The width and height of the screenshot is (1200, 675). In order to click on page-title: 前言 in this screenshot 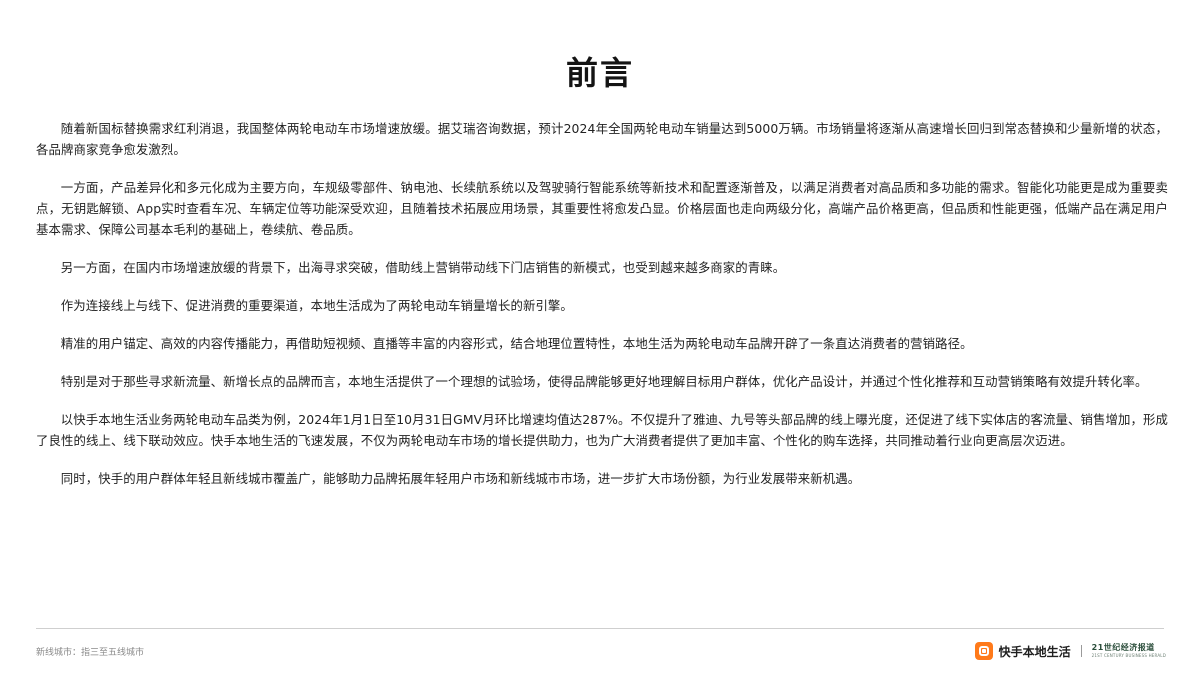, I will do `click(599, 73)`.